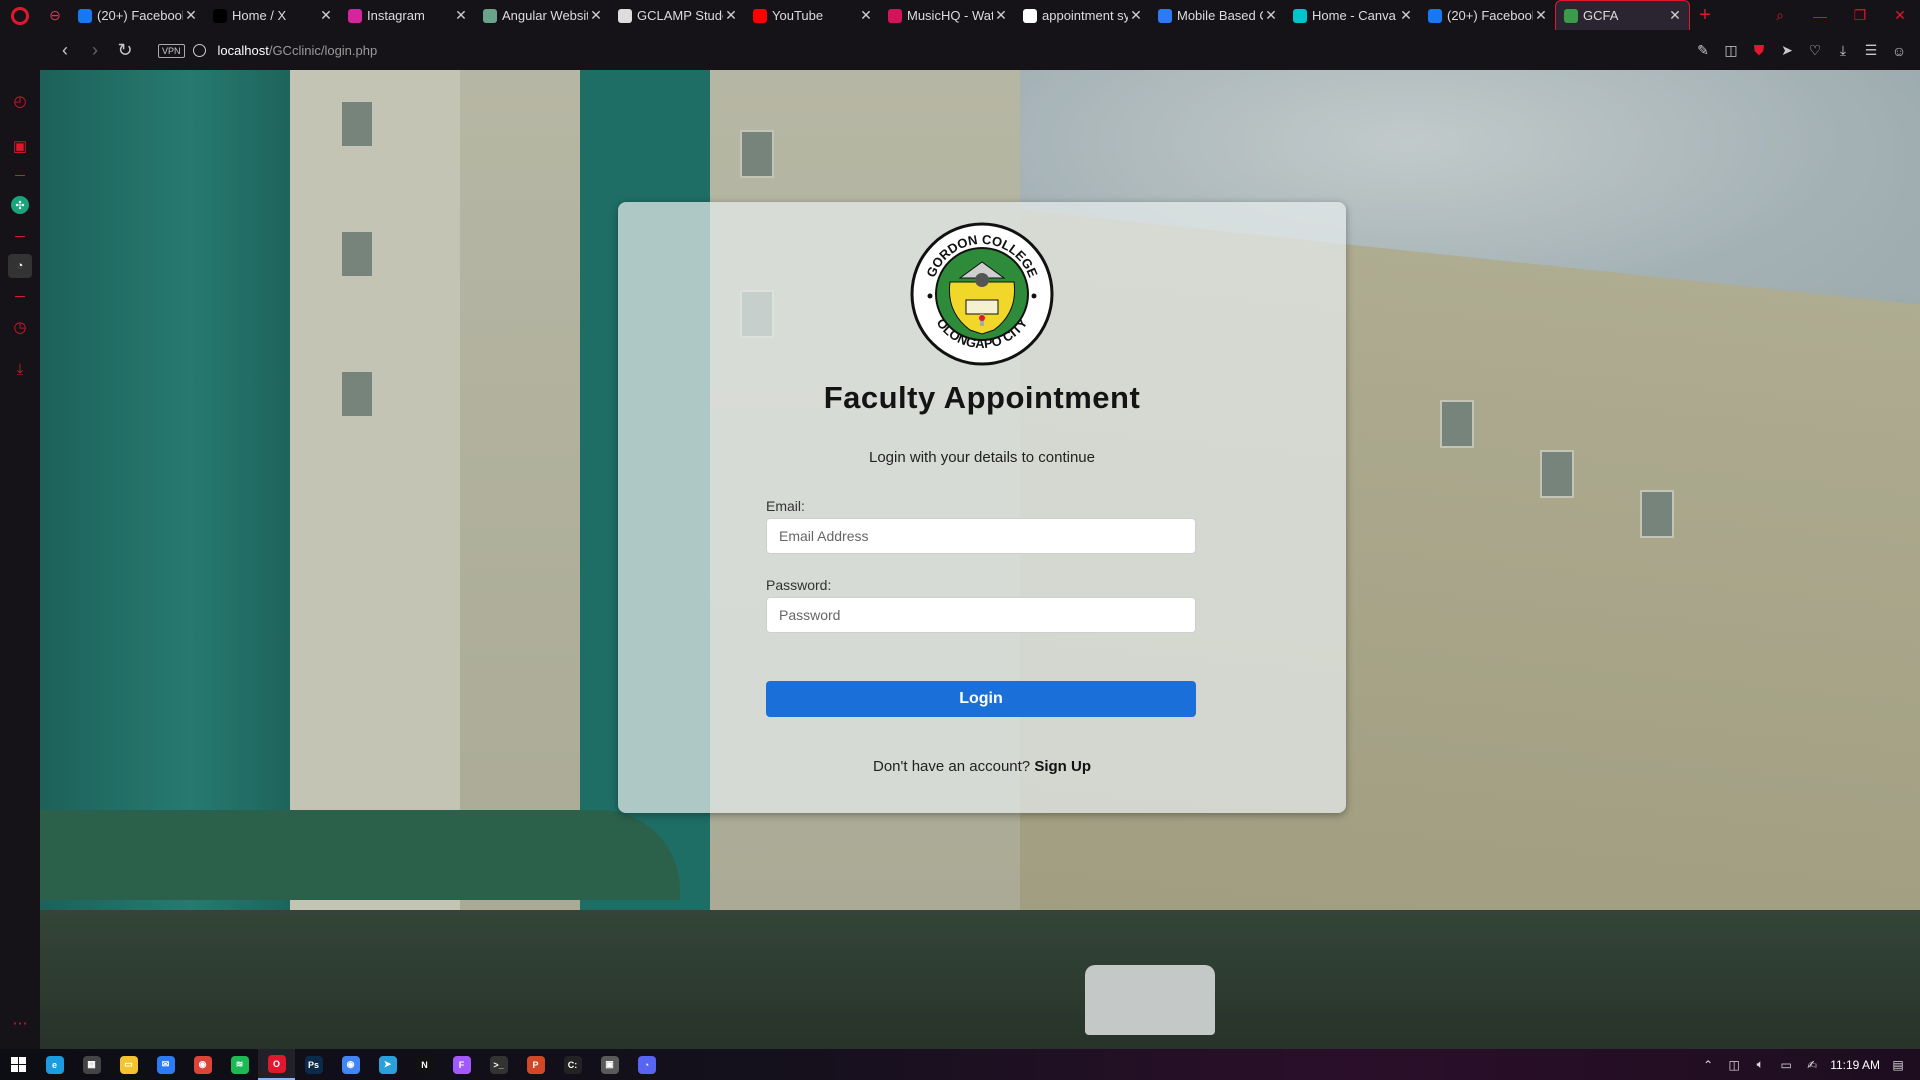  Describe the element at coordinates (1899, 51) in the screenshot. I see `profile-icon: ☺` at that location.